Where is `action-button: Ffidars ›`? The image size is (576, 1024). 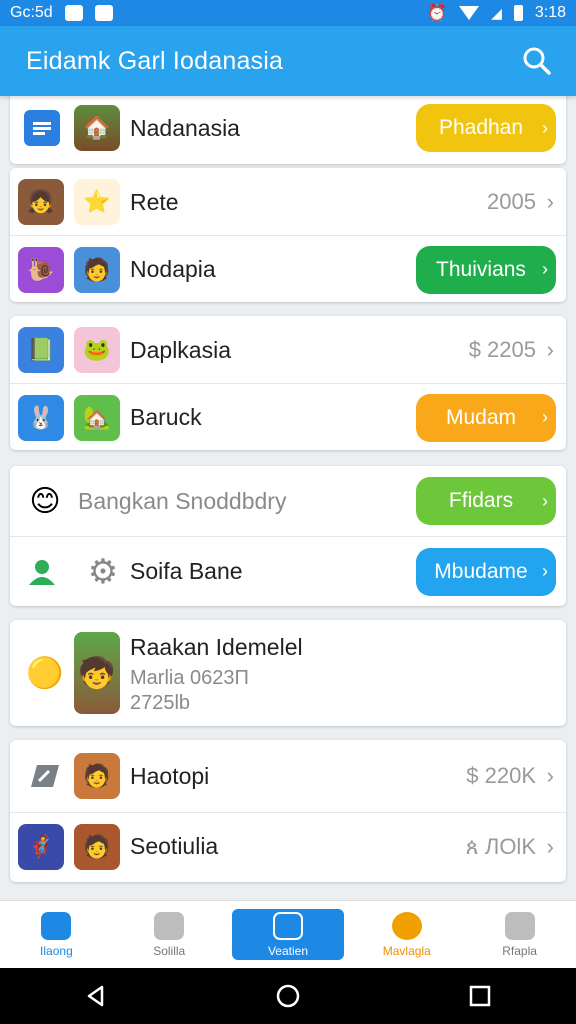 action-button: Ffidars › is located at coordinates (486, 501).